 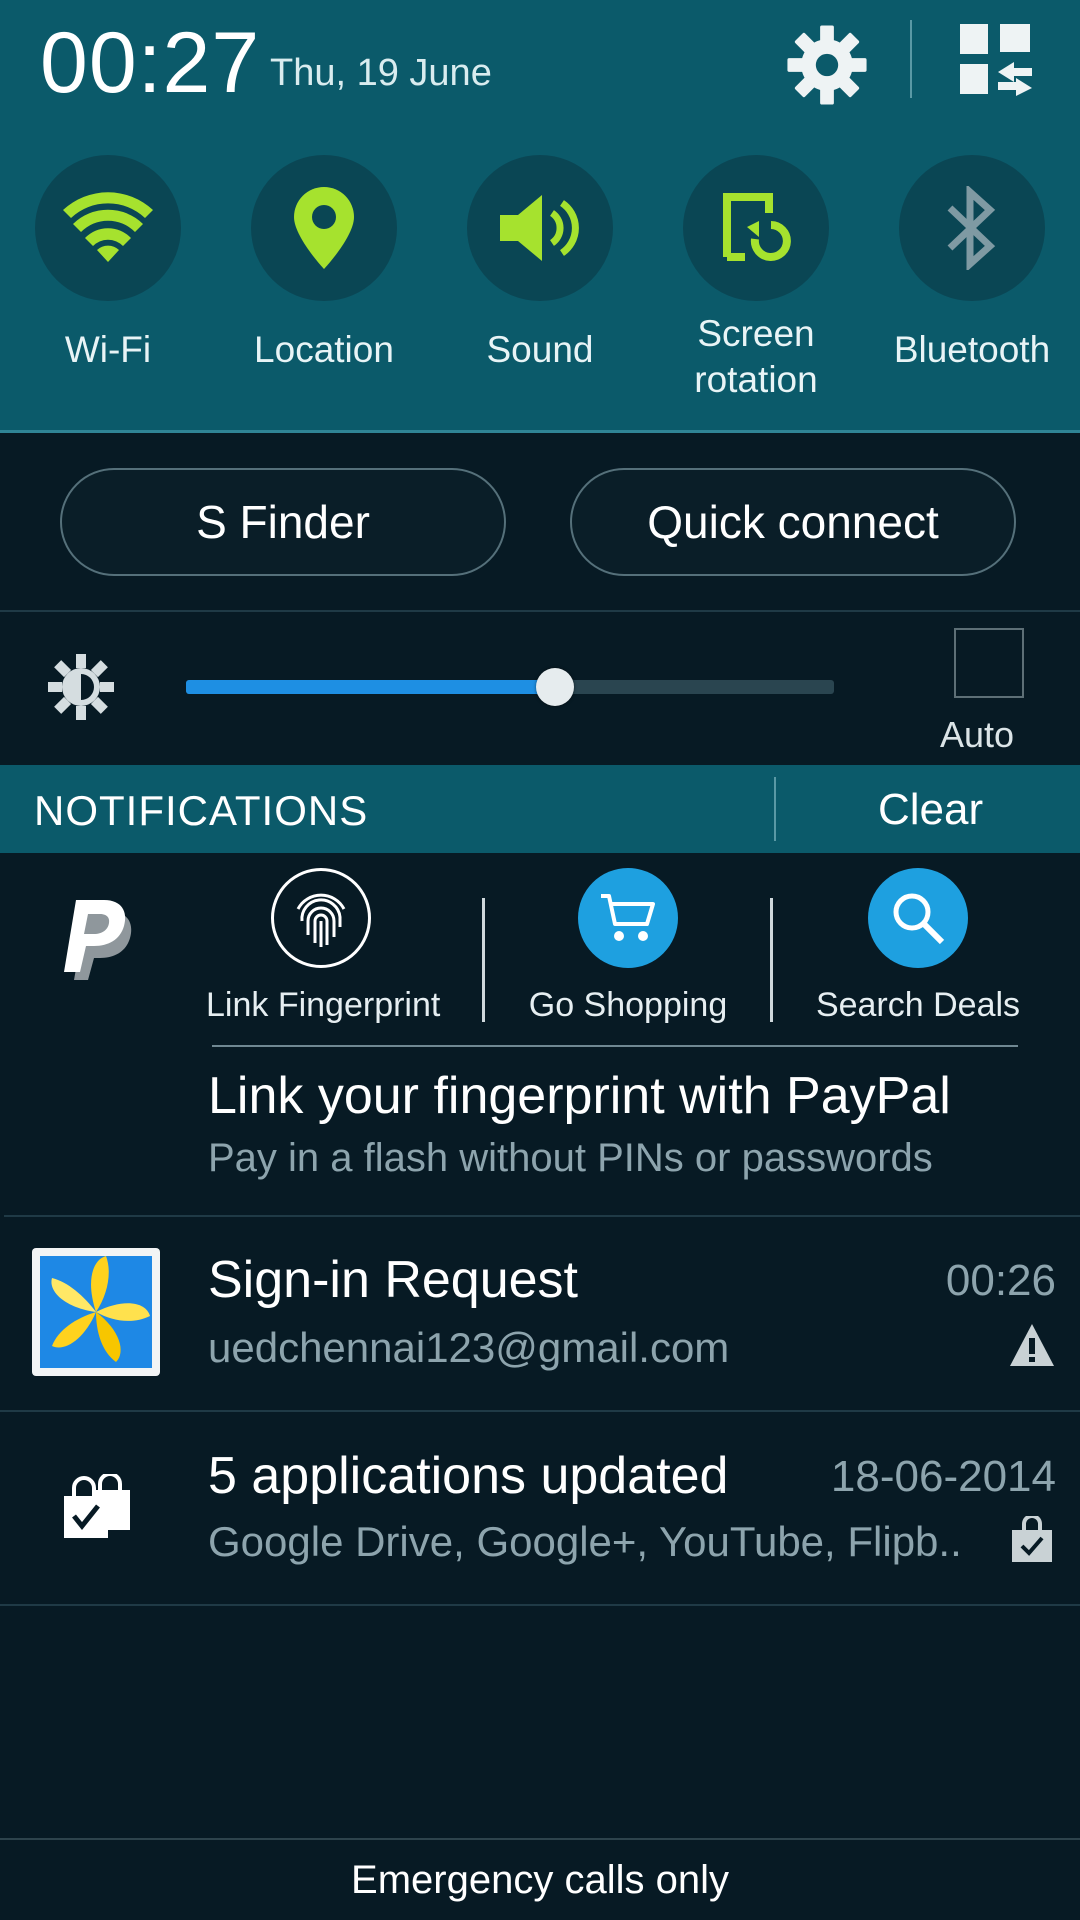 I want to click on toggle-wifi: Wi-Fi, so click(x=108, y=264).